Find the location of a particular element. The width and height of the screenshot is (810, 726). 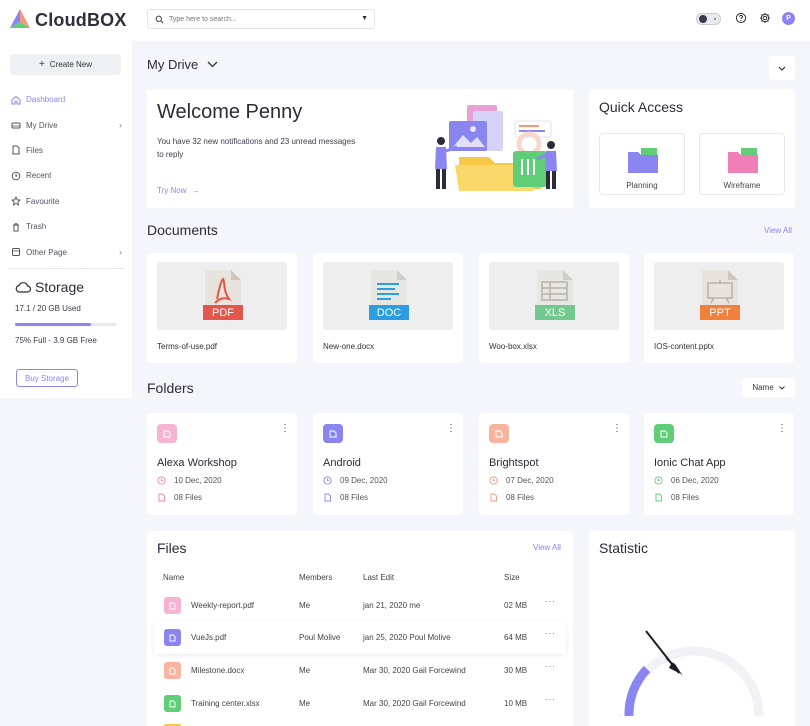

folder-card: ⋮ Brightspot 07 Dec, 2020 08 Files is located at coordinates (554, 464).